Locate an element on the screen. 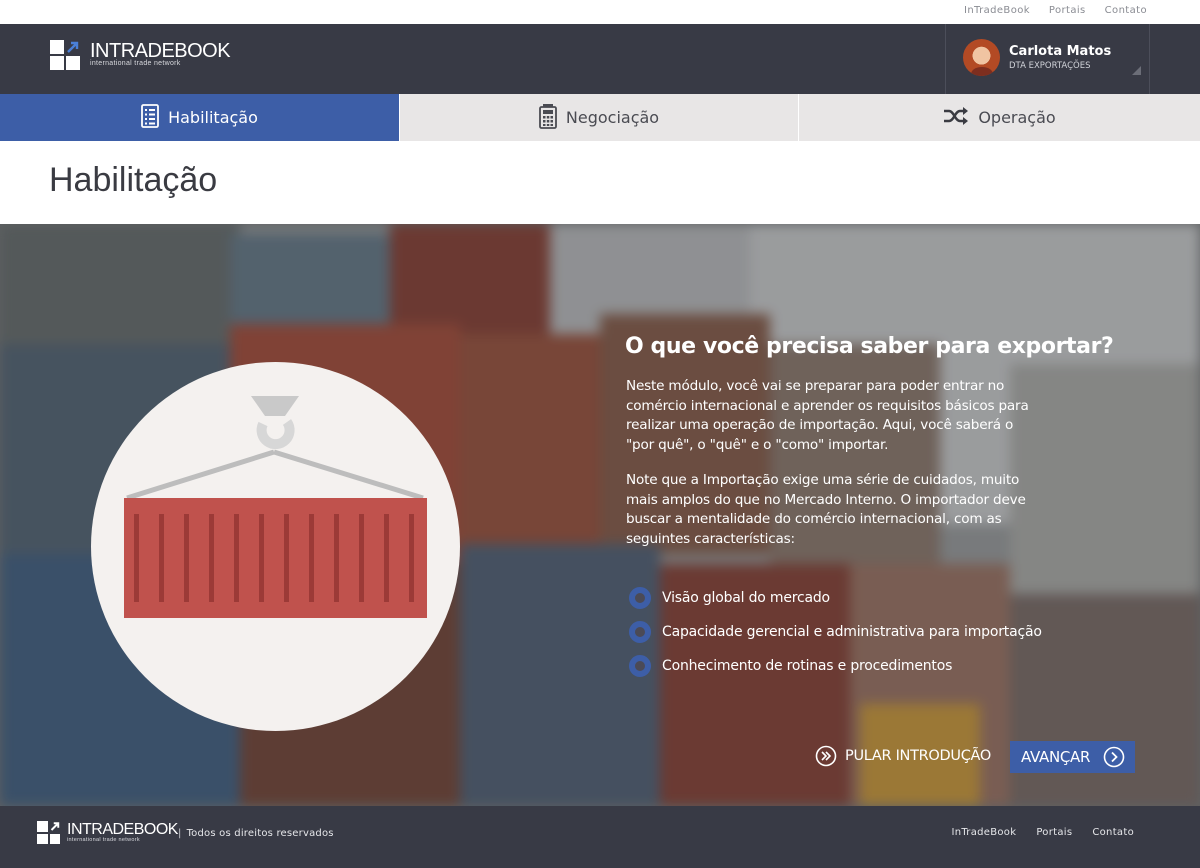 The image size is (1200, 868). avatar is located at coordinates (981, 57).